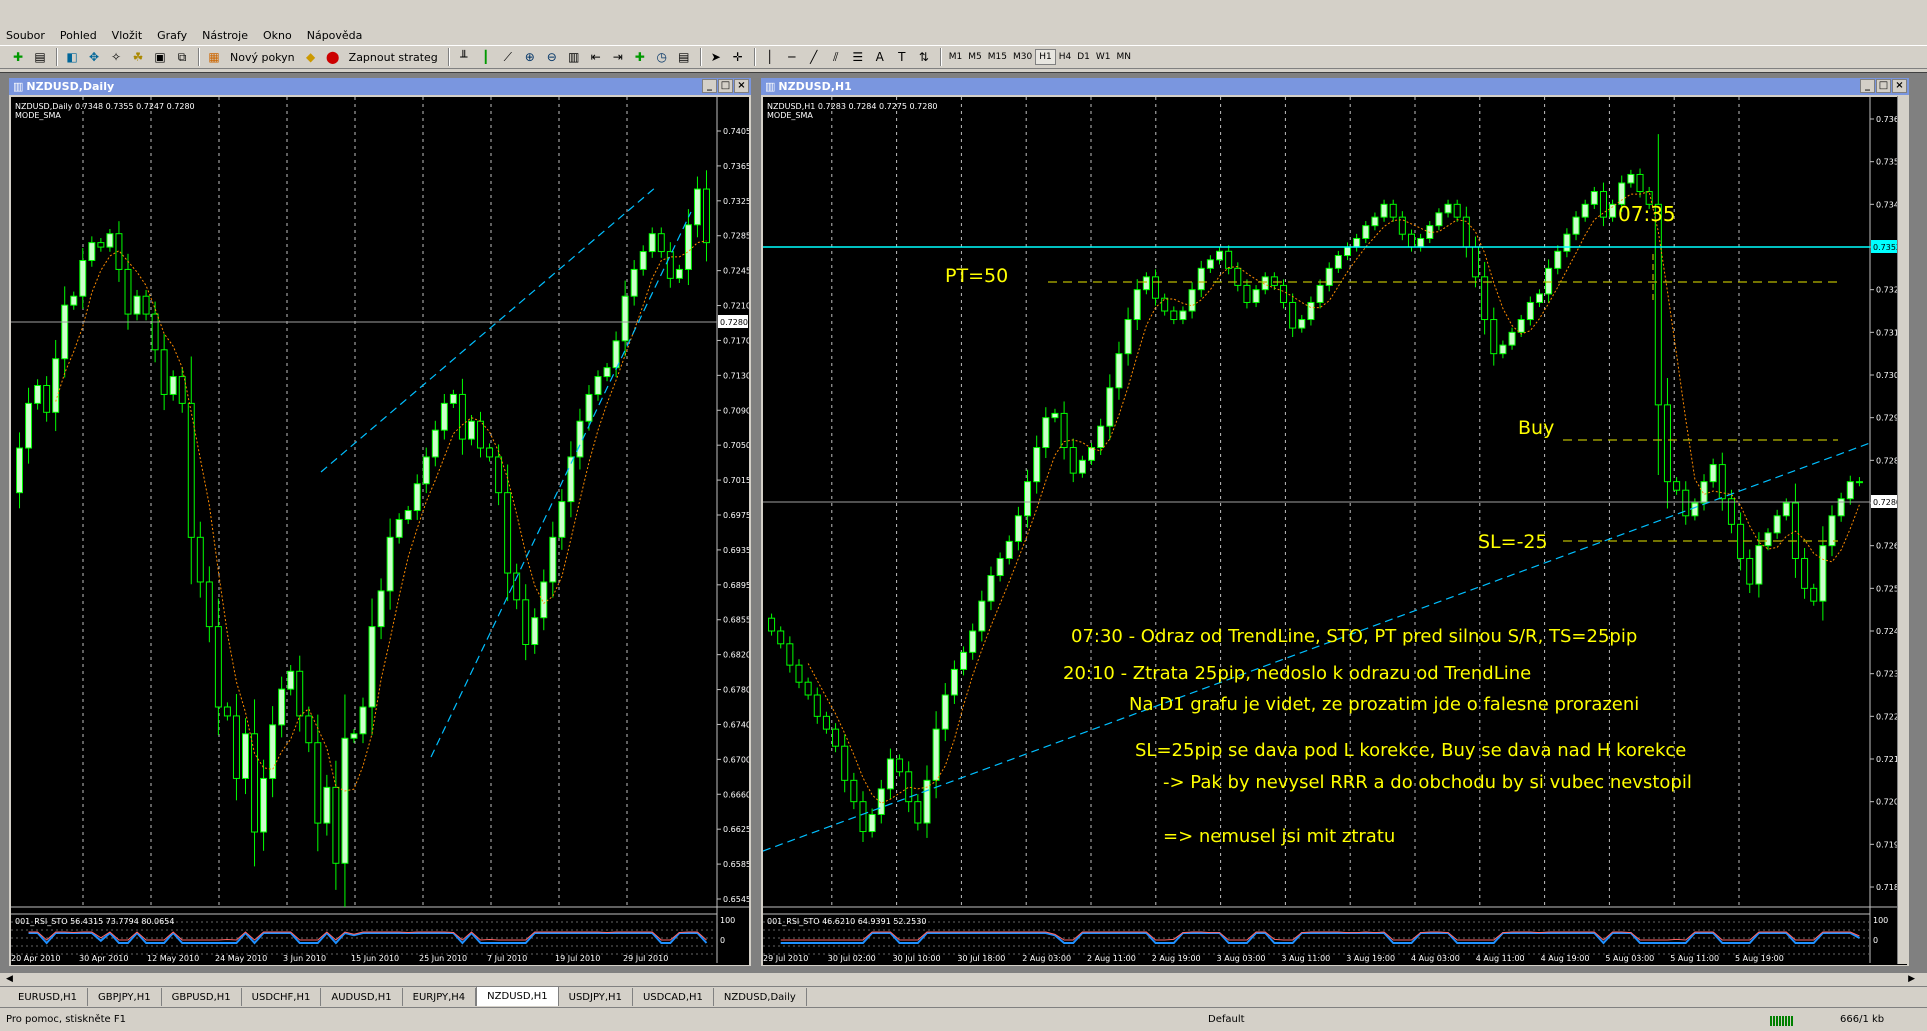 The height and width of the screenshot is (1031, 1927). What do you see at coordinates (618, 57) in the screenshot?
I see `autoscroll-icon: ⇥` at bounding box center [618, 57].